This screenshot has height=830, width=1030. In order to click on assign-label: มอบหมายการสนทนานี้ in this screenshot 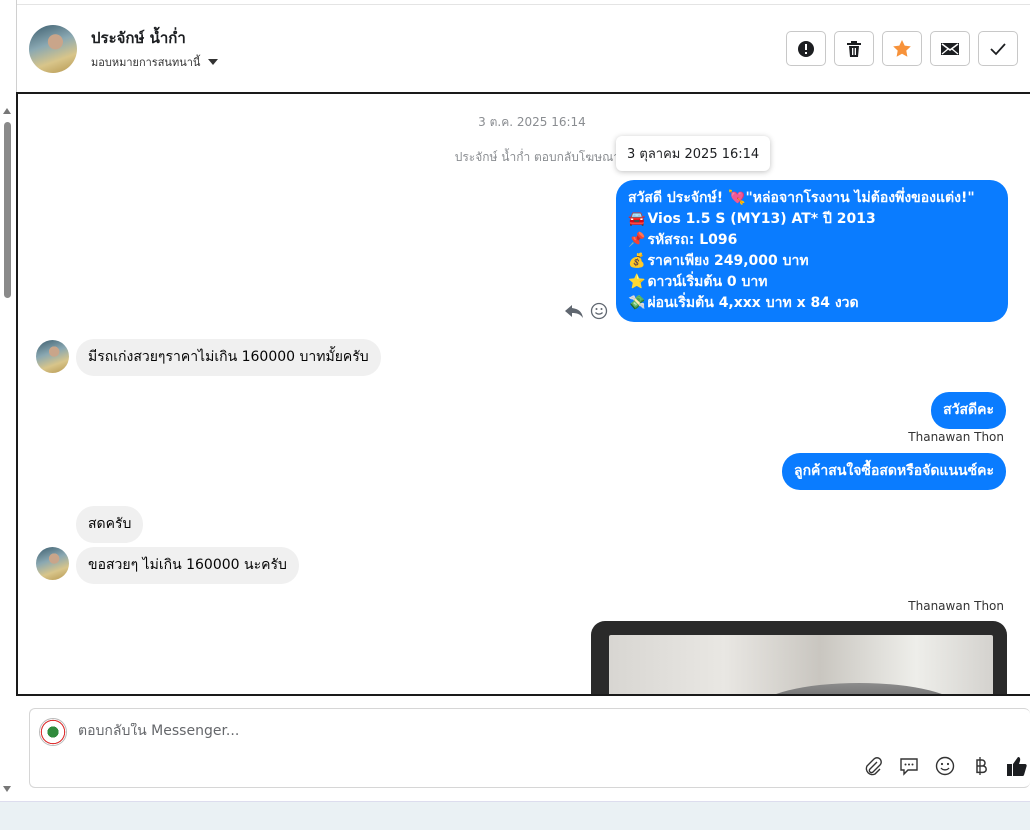, I will do `click(146, 62)`.